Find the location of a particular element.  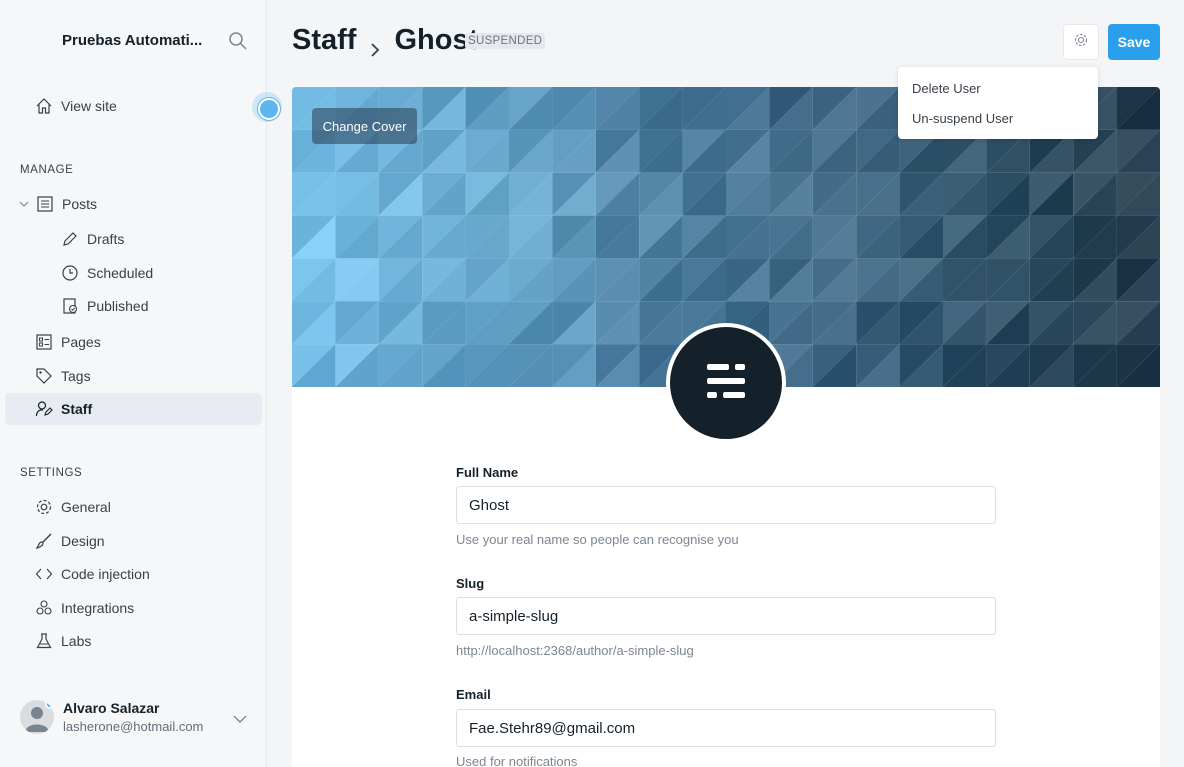

delete-user-menu-item: Delete User is located at coordinates (946, 88).